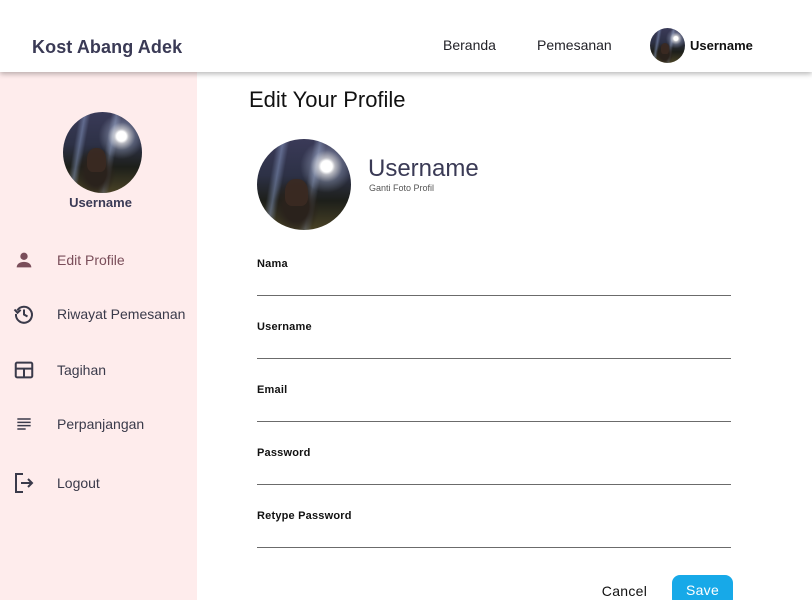 The height and width of the screenshot is (600, 812). I want to click on email-input, so click(494, 411).